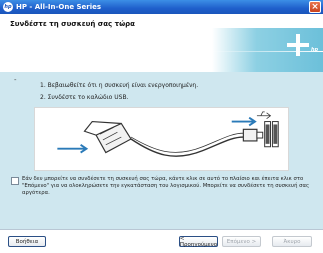  I want to click on window-title: HP - All-In-One Series, so click(59, 7).